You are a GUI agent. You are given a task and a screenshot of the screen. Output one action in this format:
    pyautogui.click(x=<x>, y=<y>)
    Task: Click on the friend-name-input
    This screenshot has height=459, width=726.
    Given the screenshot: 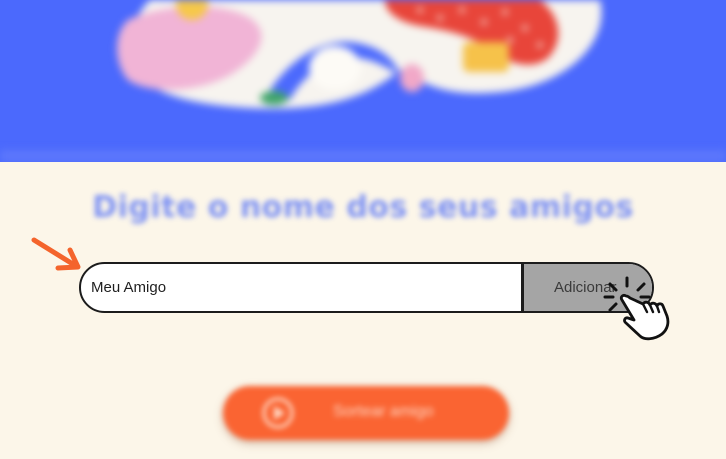 What is the action you would take?
    pyautogui.click(x=301, y=287)
    